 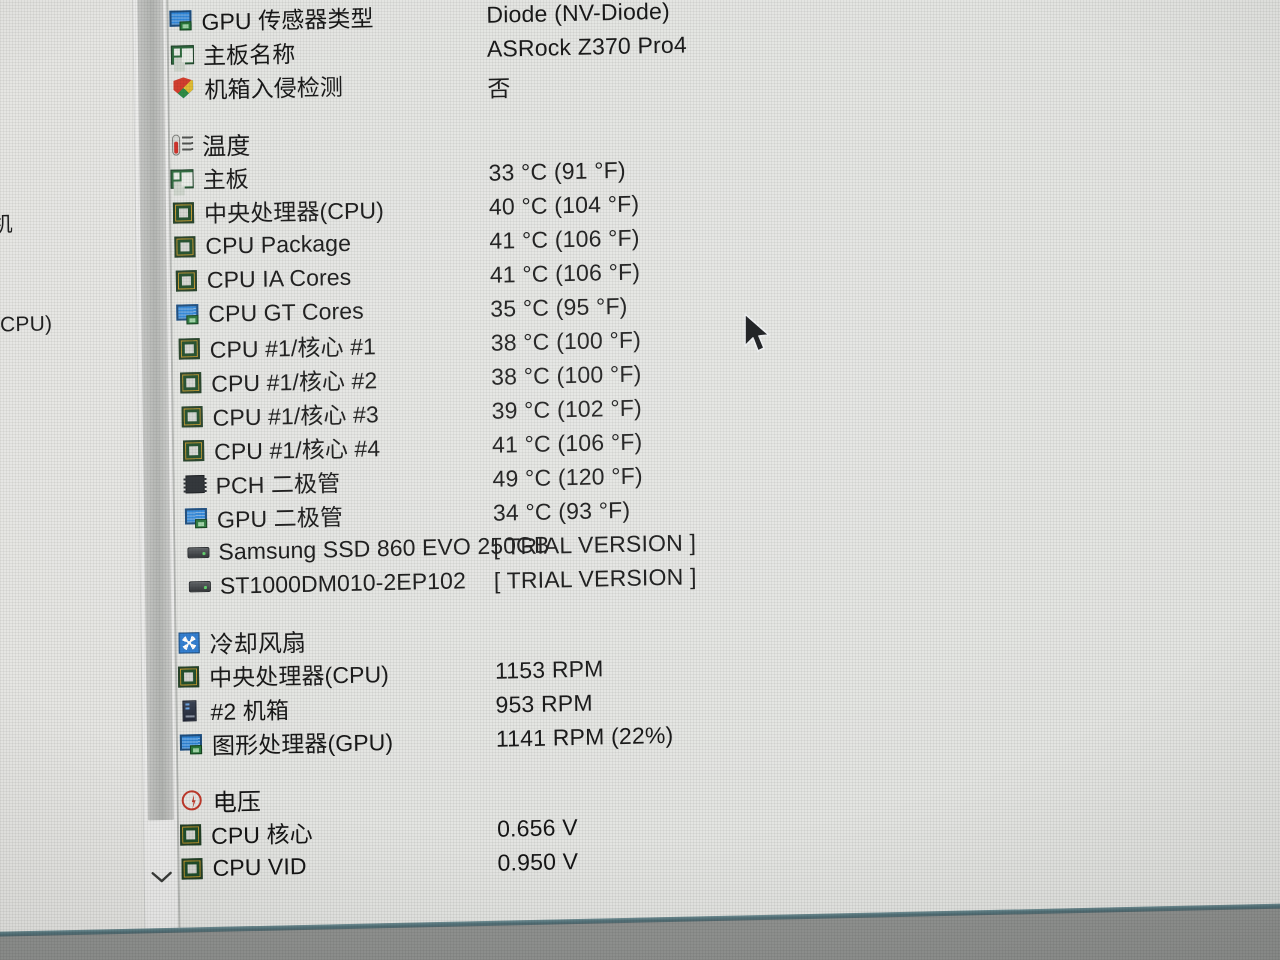 I want to click on row-value: 40 °C (104 °F), so click(x=564, y=205).